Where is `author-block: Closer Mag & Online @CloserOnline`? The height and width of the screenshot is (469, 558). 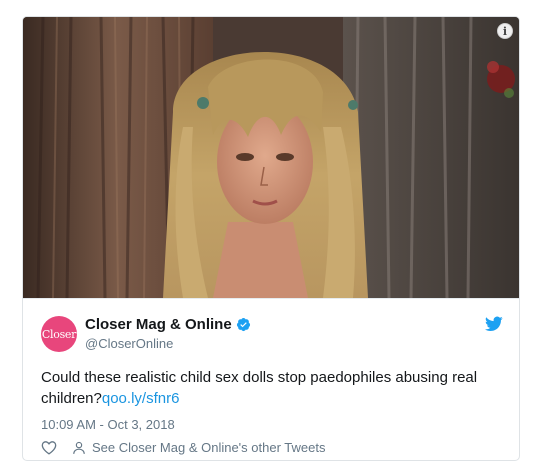 author-block: Closer Mag & Online @CloserOnline is located at coordinates (168, 333).